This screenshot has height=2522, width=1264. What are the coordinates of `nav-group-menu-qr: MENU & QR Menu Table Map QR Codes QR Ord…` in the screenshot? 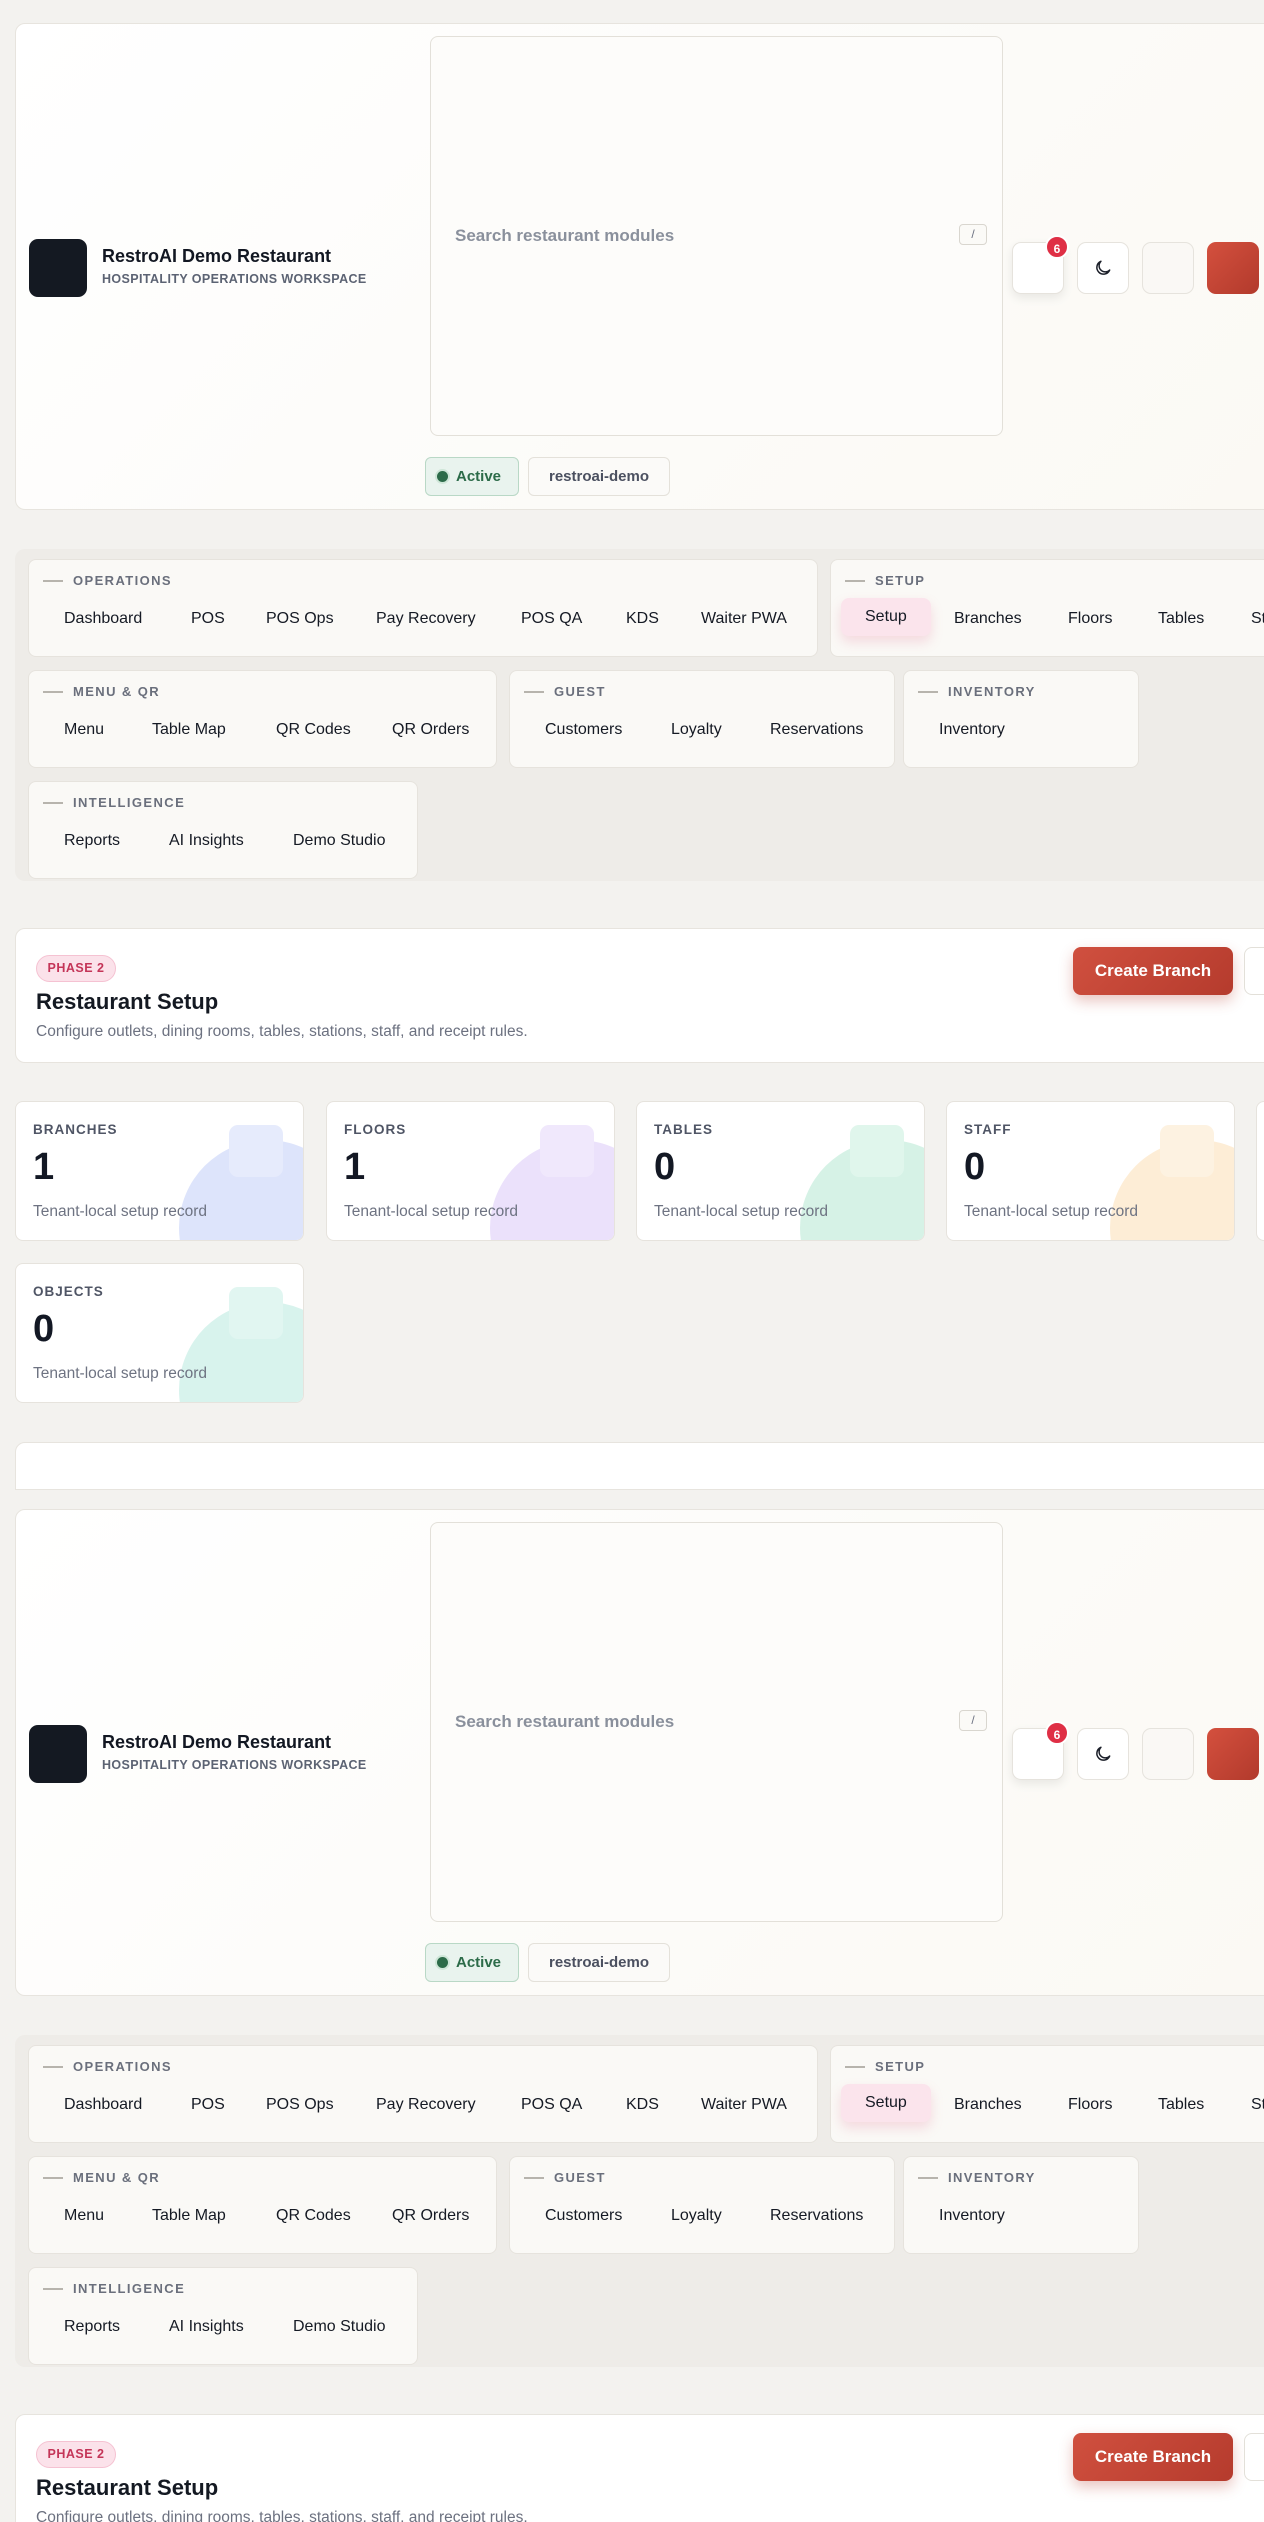 It's located at (262, 719).